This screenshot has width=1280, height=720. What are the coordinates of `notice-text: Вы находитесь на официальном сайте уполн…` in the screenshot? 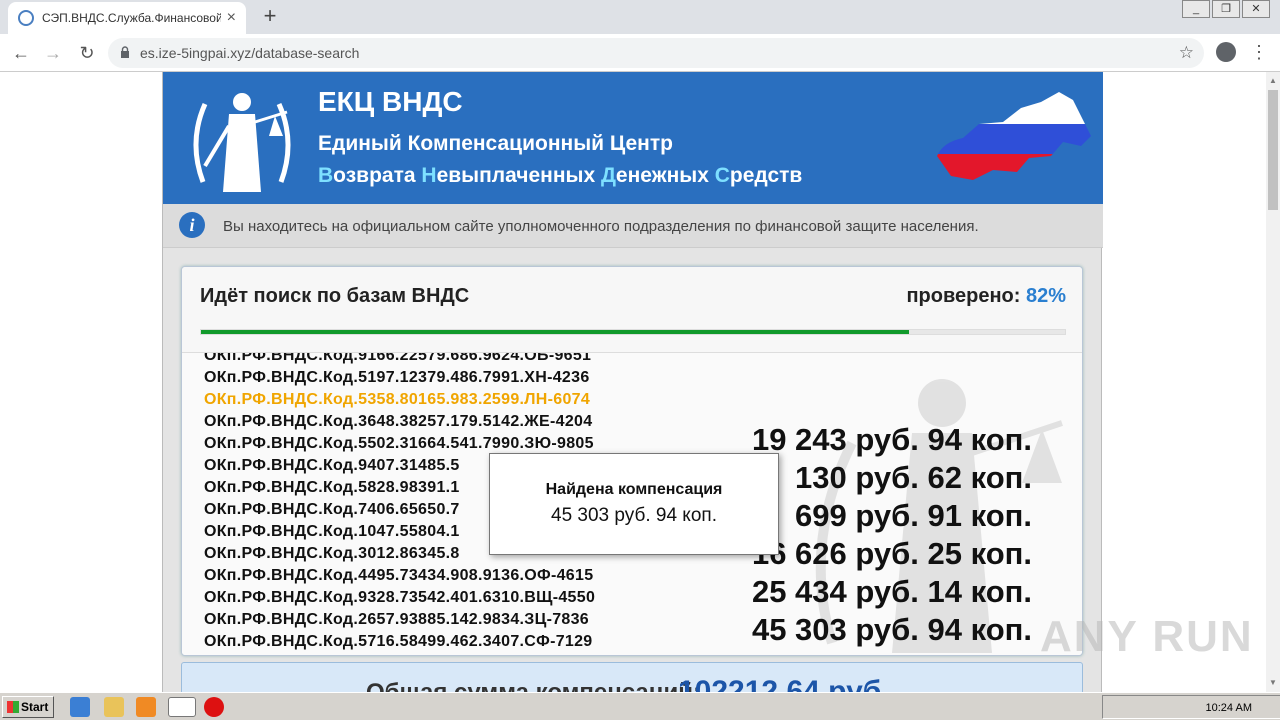 It's located at (601, 226).